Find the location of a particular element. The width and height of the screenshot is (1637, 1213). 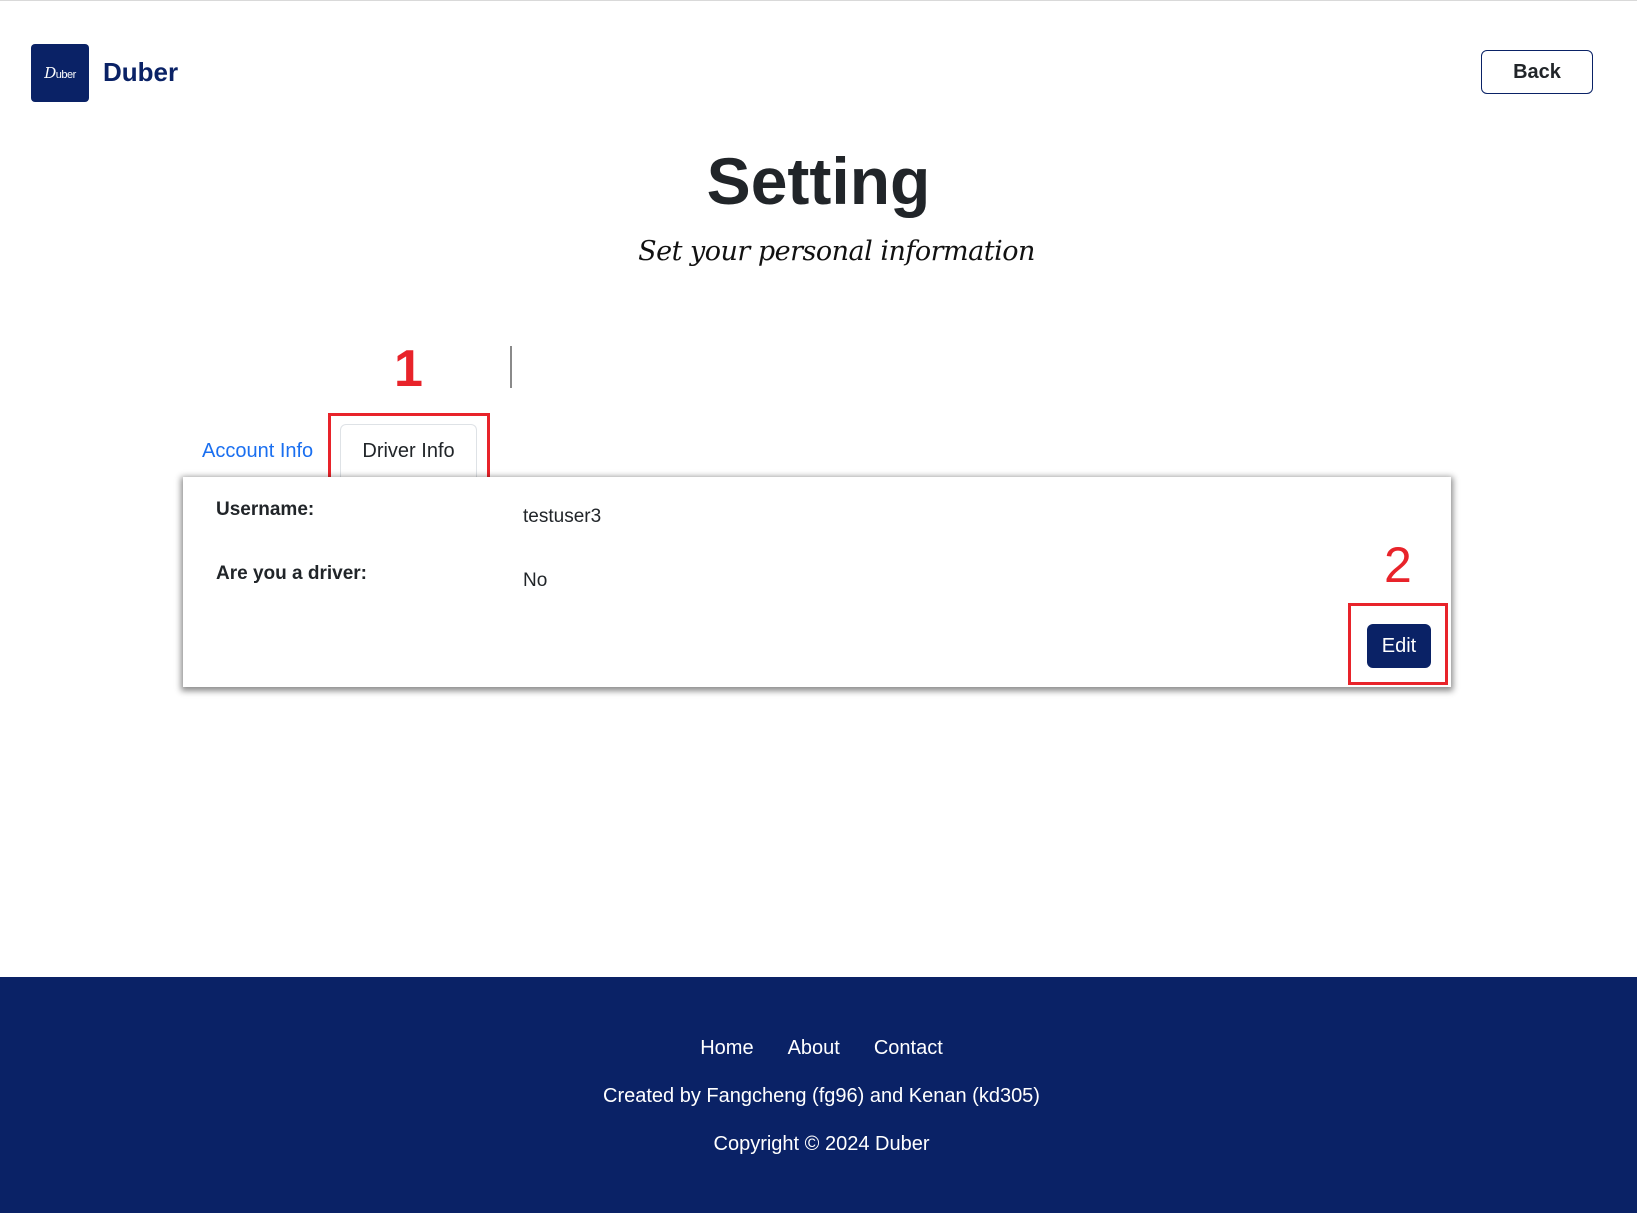

logo: Duber is located at coordinates (60, 73).